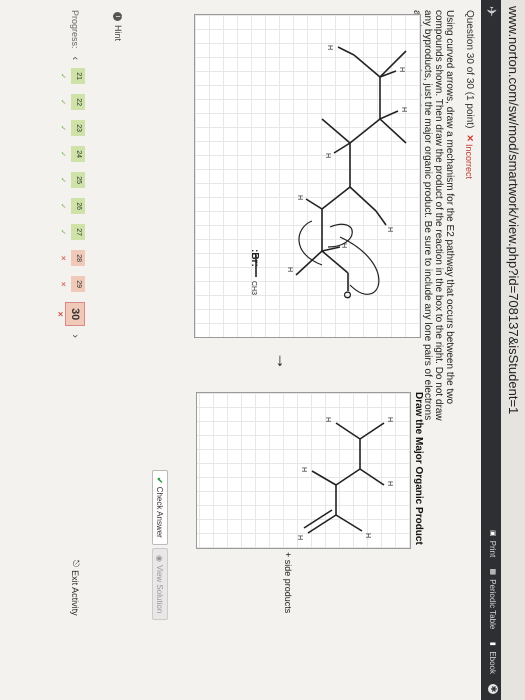 The image size is (525, 700). Describe the element at coordinates (491, 11) in the screenshot. I see `bird-logo-icon: ✈` at that location.